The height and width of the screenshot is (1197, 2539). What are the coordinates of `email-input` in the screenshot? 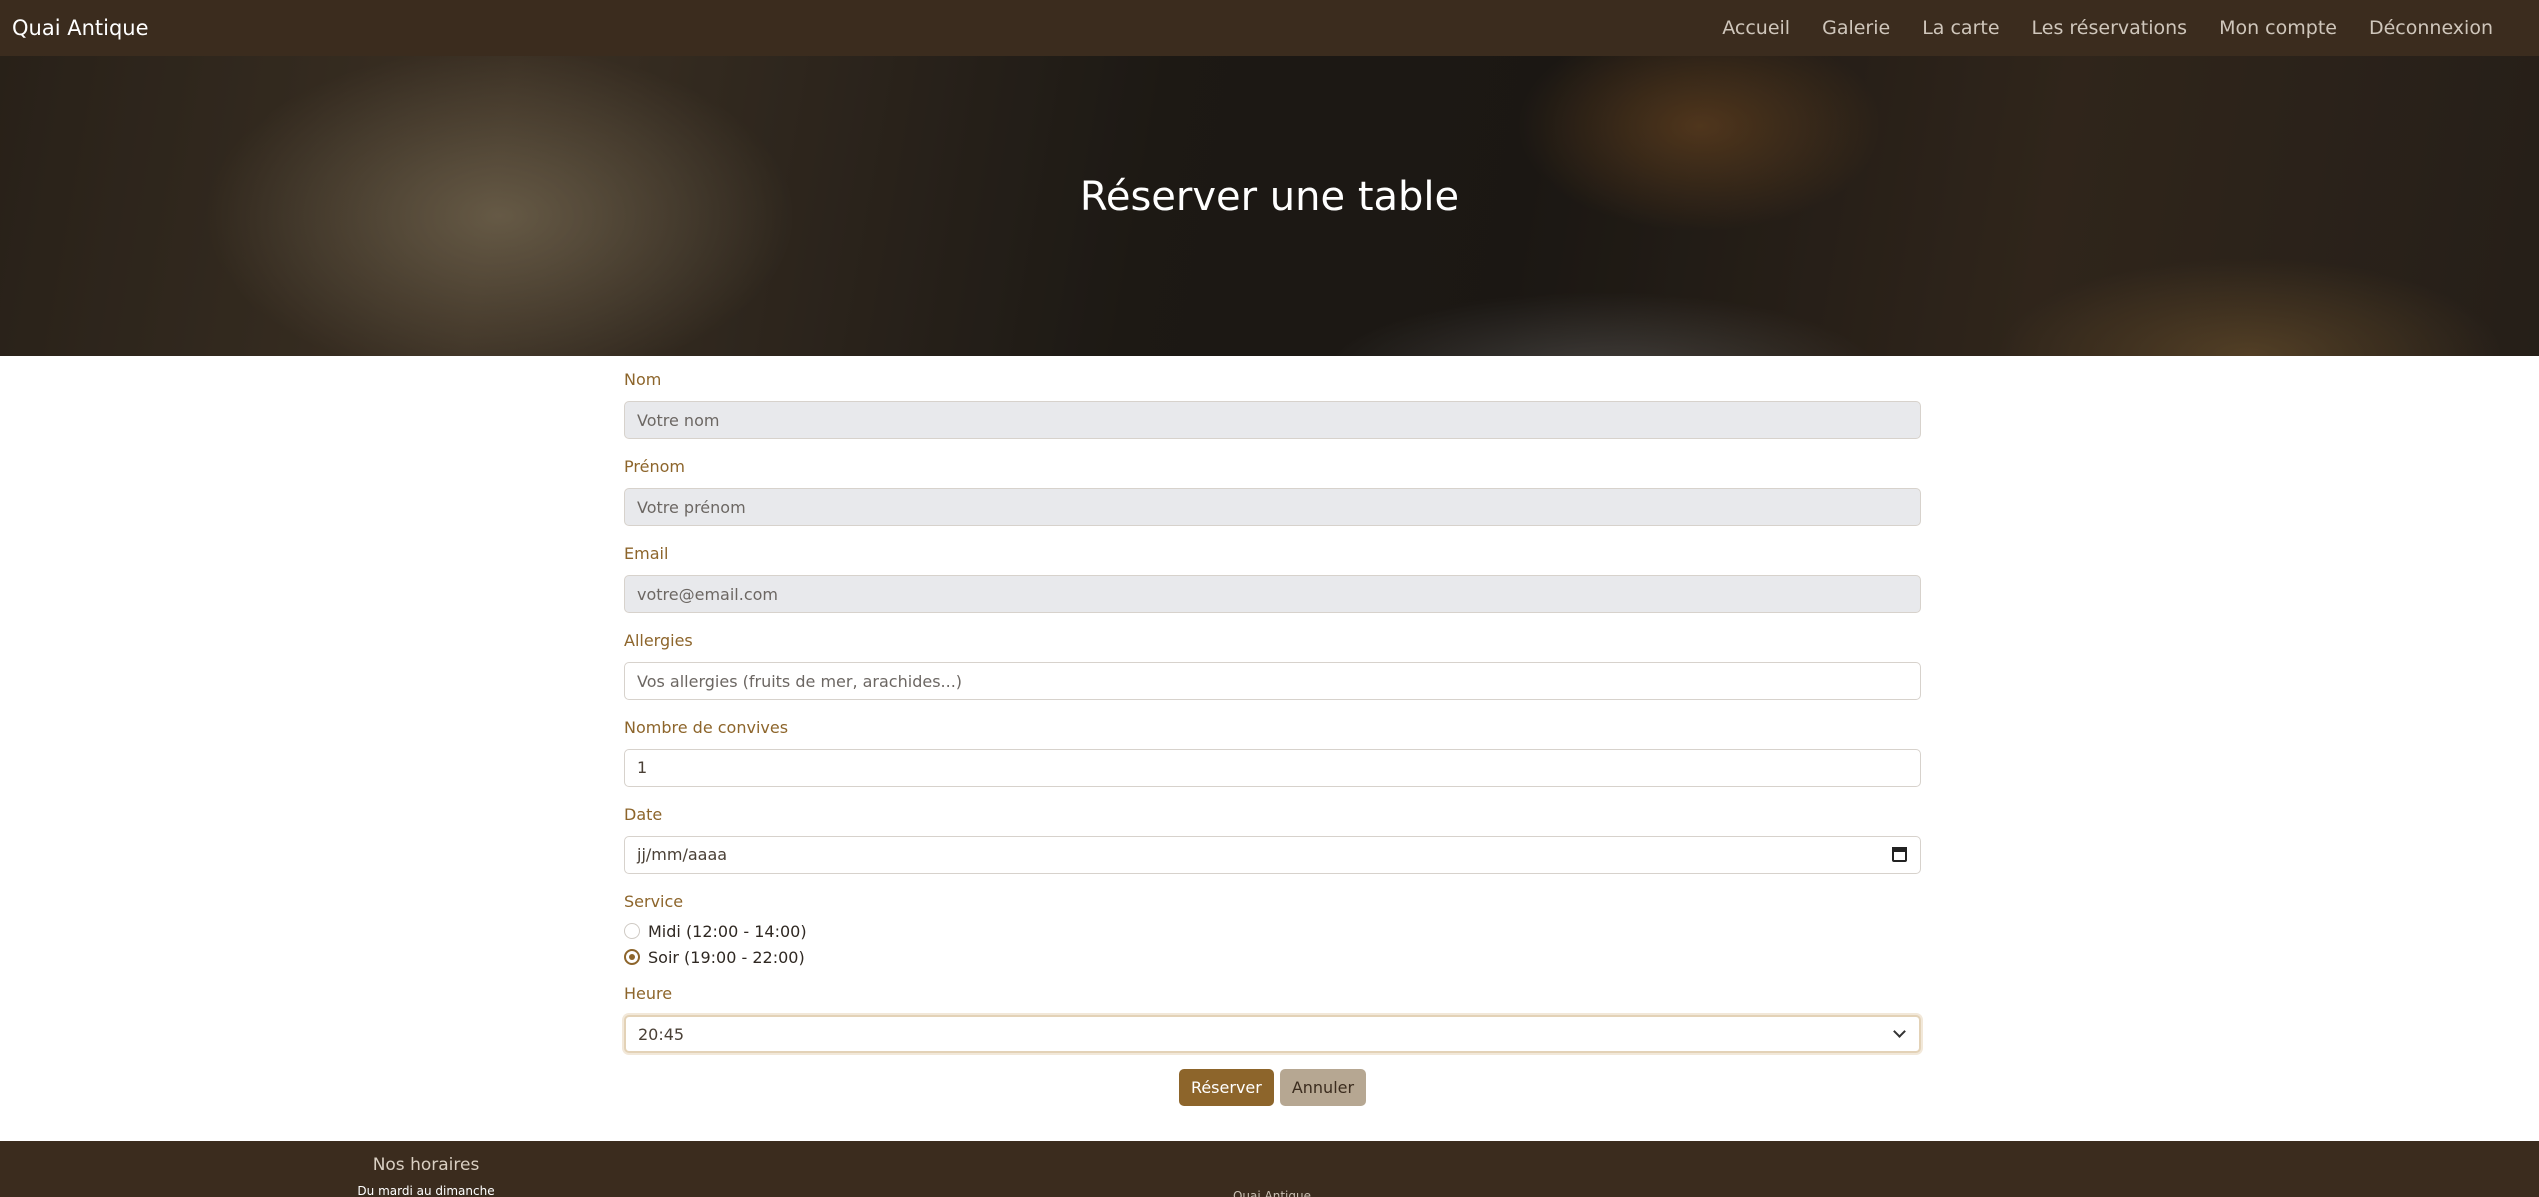 It's located at (1272, 594).